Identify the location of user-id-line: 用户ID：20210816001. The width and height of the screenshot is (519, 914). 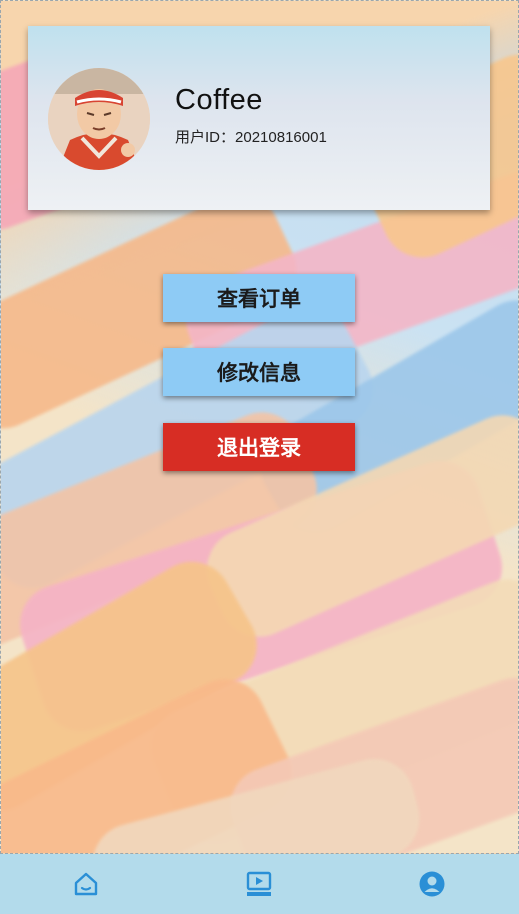
(251, 136).